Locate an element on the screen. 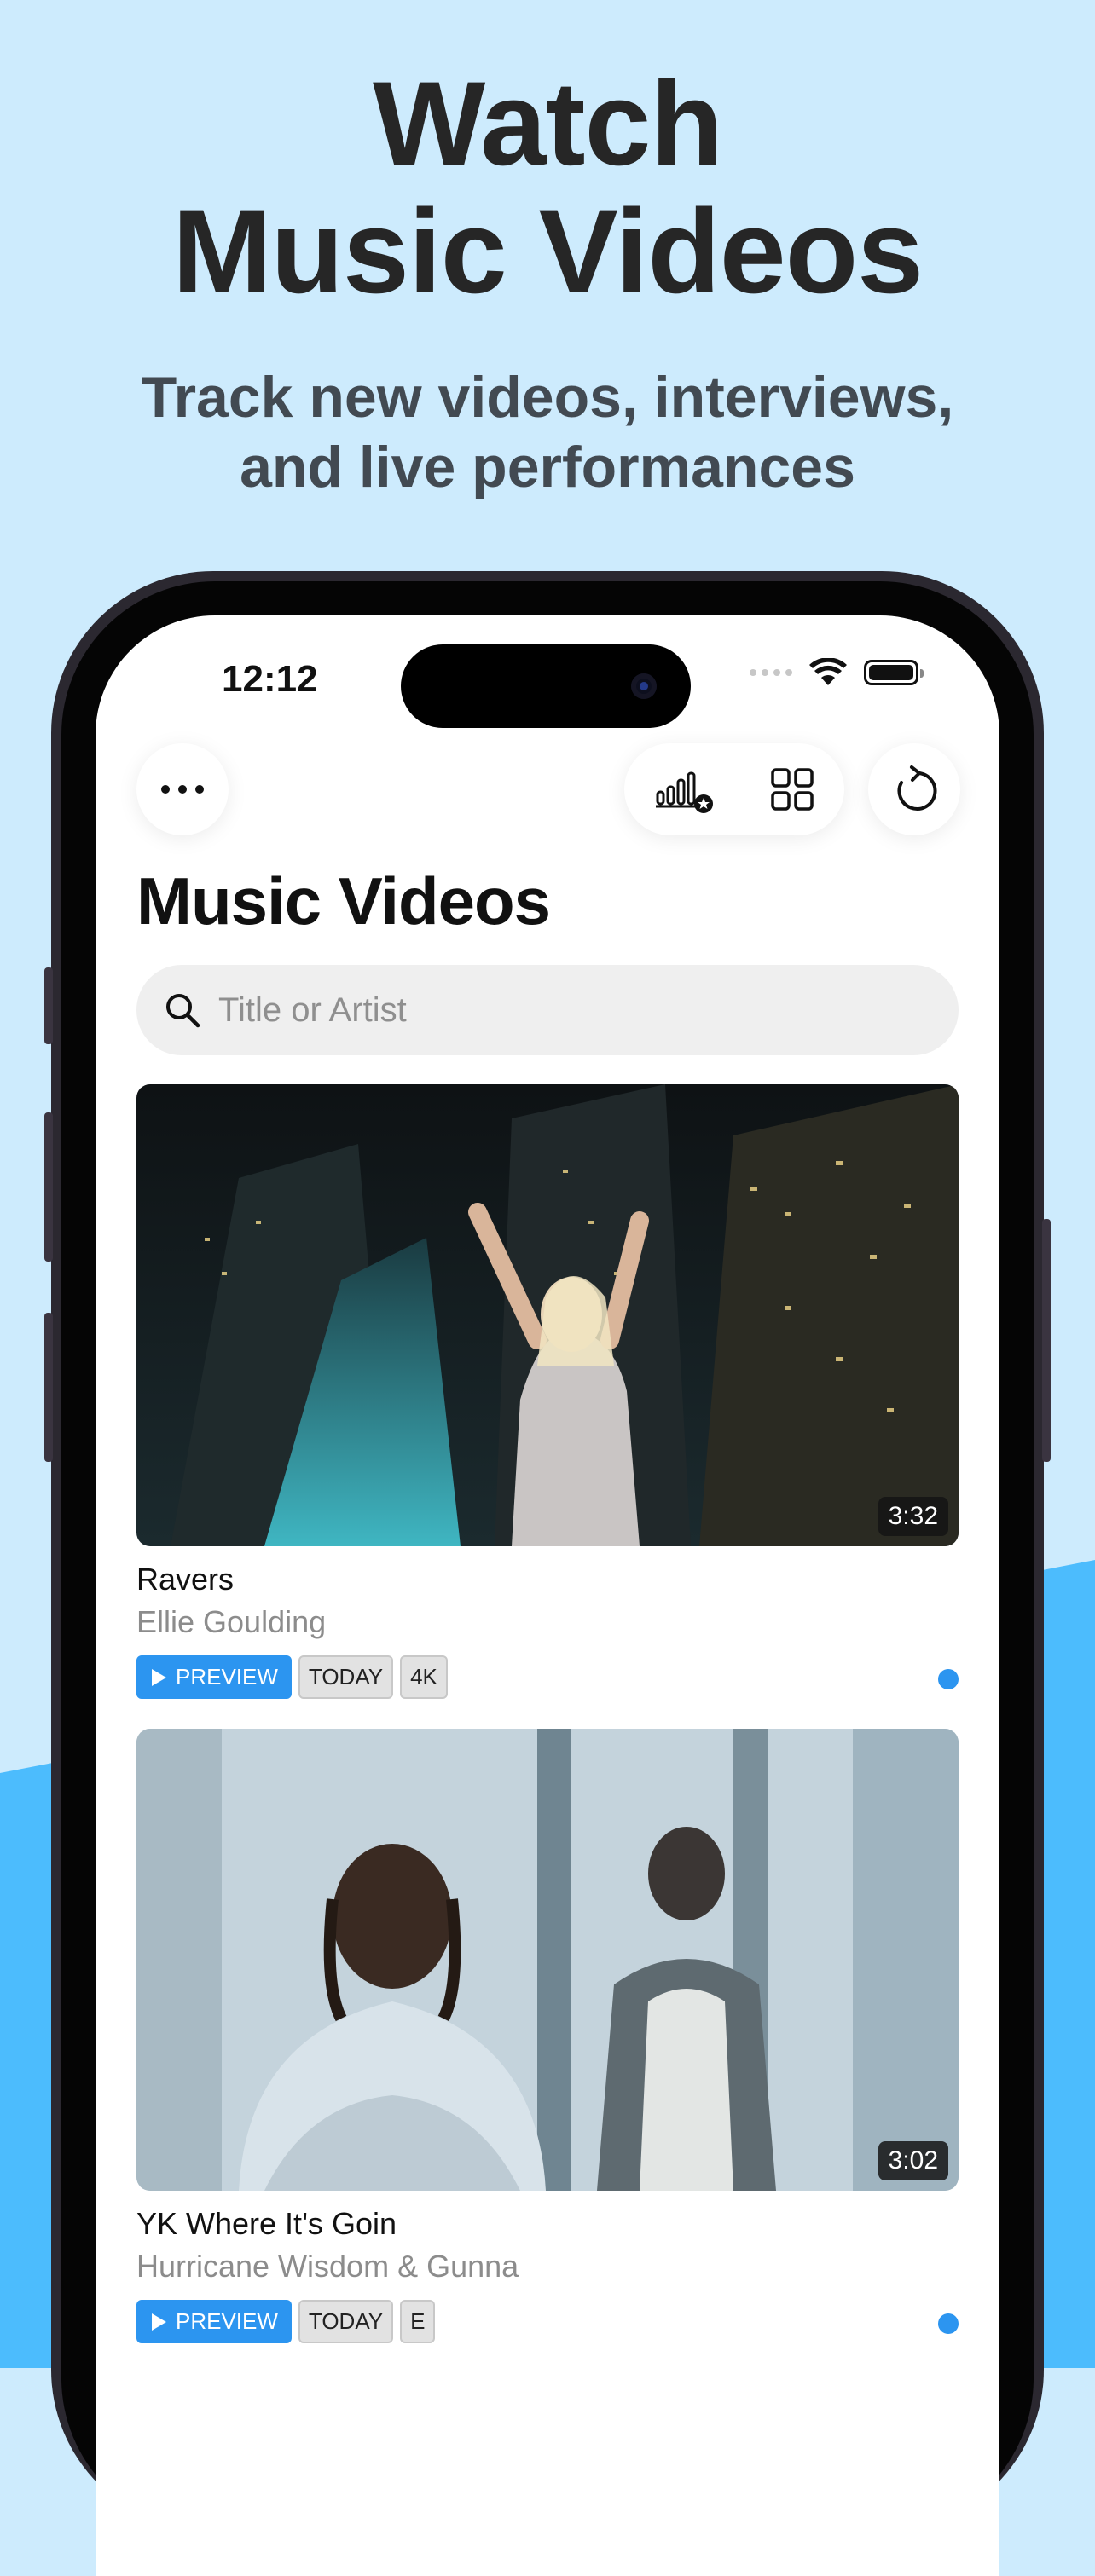  search-placeholder: Title or Artist is located at coordinates (313, 1010).